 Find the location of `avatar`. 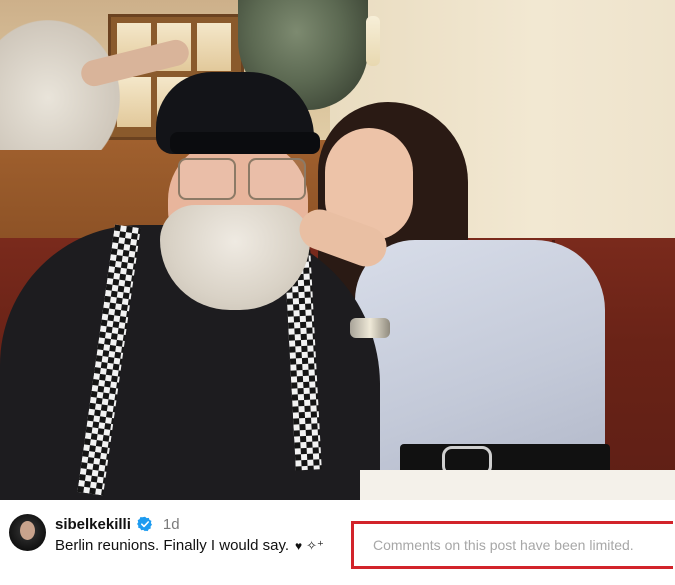

avatar is located at coordinates (27, 532).